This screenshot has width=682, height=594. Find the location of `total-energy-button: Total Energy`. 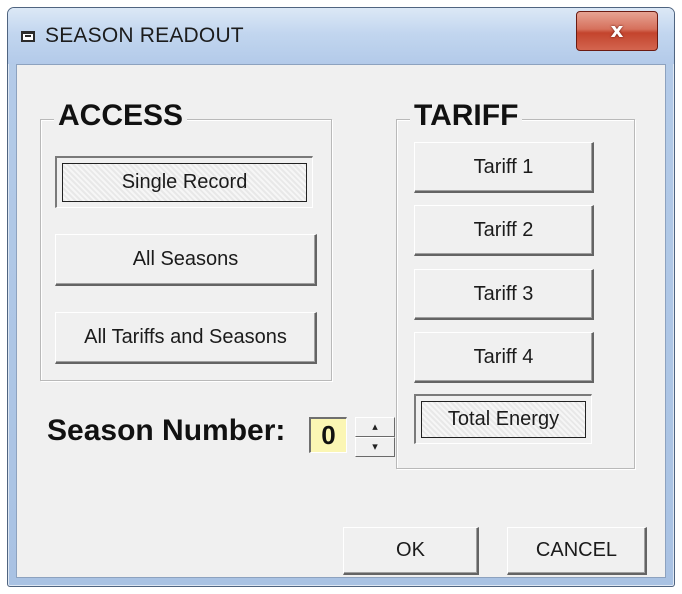

total-energy-button: Total Energy is located at coordinates (503, 419).